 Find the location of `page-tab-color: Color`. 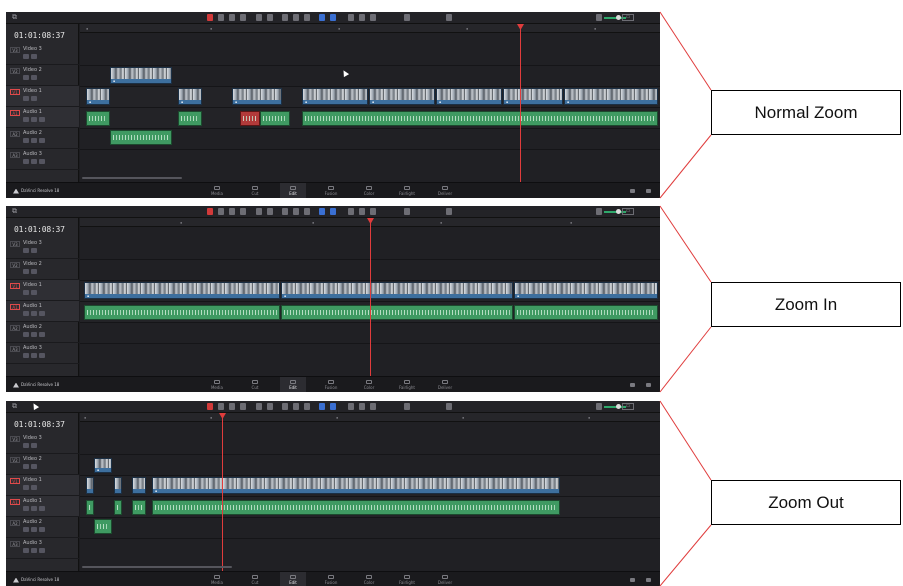

page-tab-color: Color is located at coordinates (369, 384).